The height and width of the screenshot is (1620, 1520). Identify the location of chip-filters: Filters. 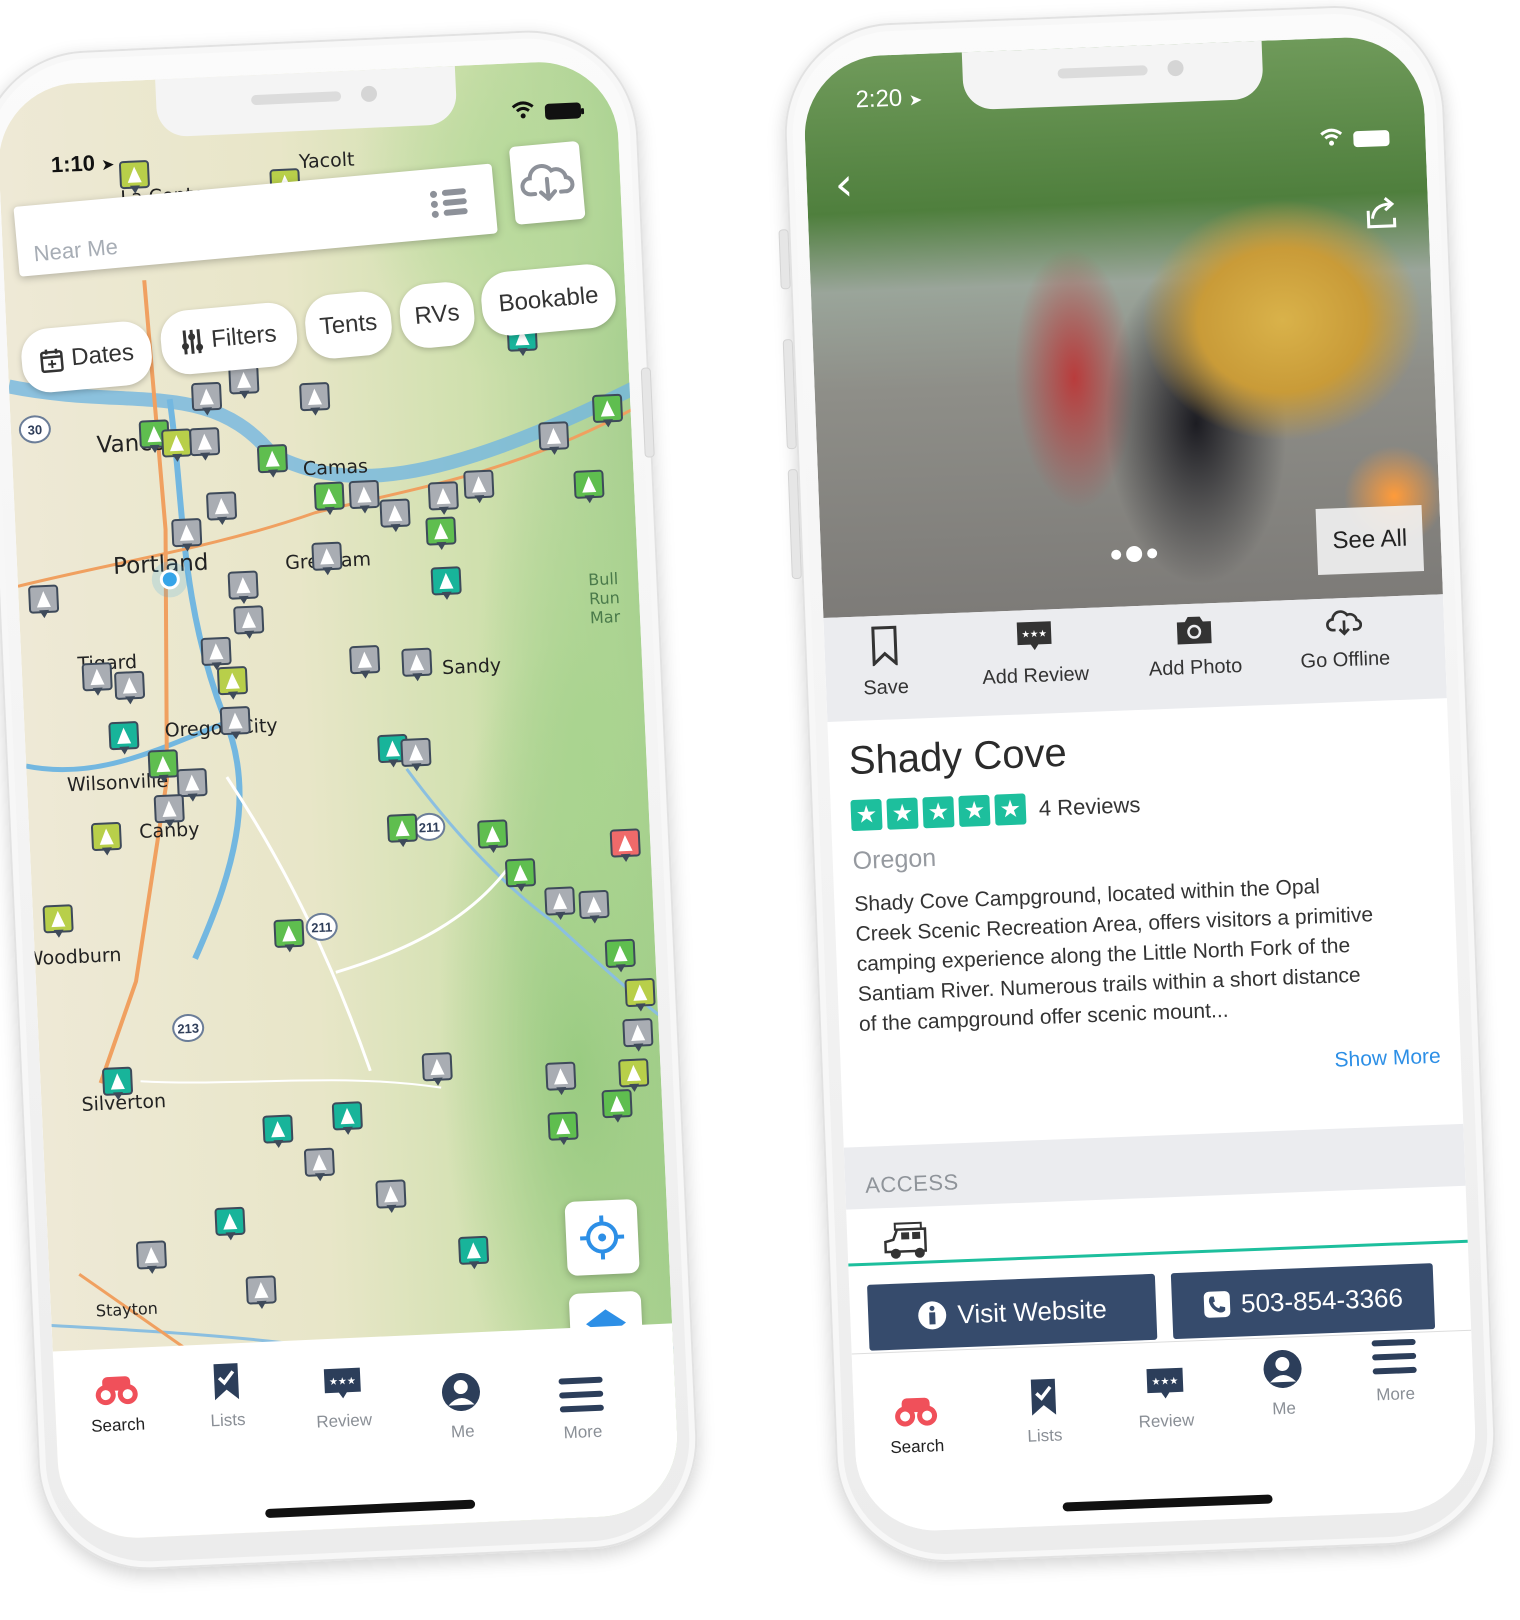
(229, 338).